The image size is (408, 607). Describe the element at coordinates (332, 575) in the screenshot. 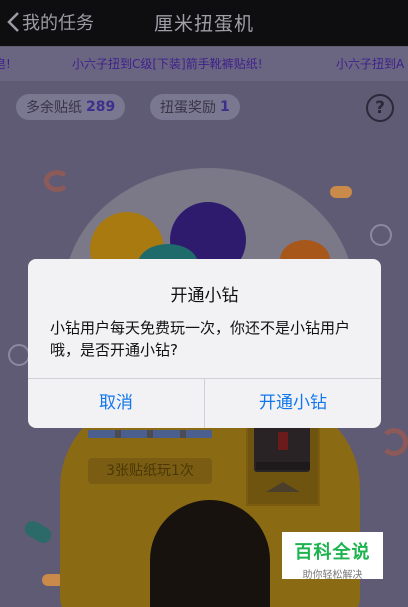

I see `watermark-subtitle: 助你轻松解决` at that location.